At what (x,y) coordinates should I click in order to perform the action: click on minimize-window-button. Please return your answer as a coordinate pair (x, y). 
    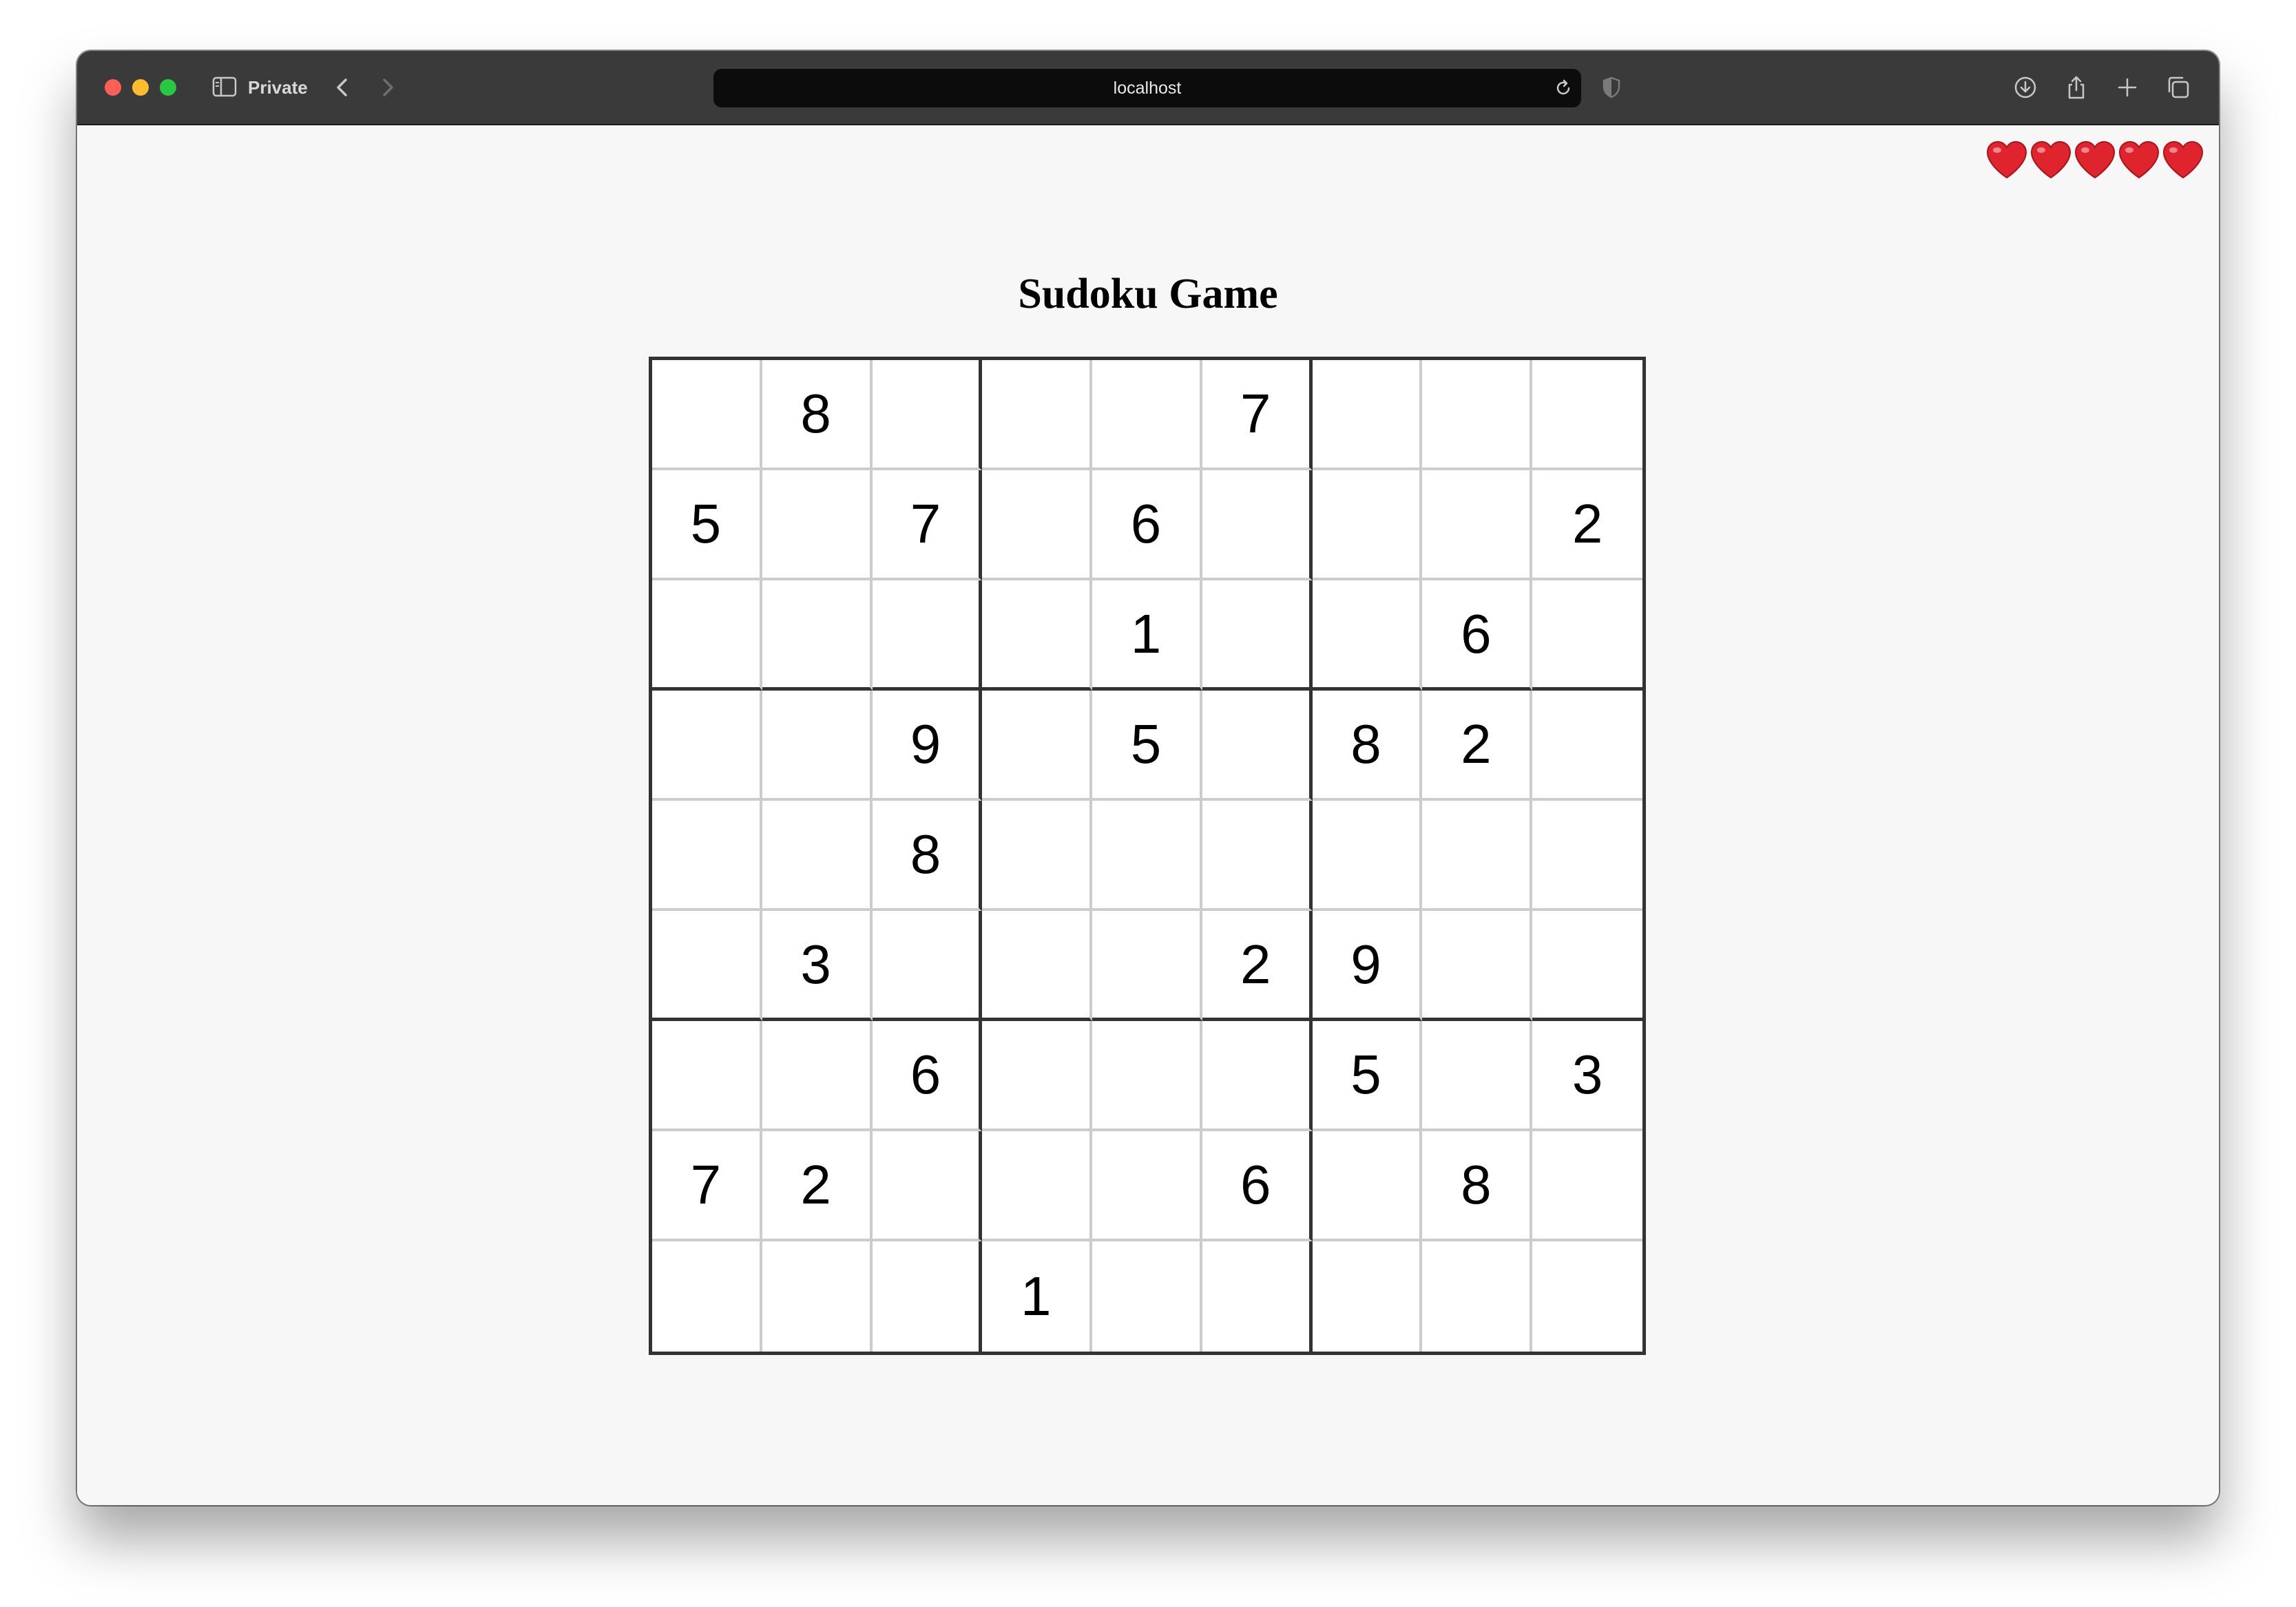
    Looking at the image, I should click on (140, 87).